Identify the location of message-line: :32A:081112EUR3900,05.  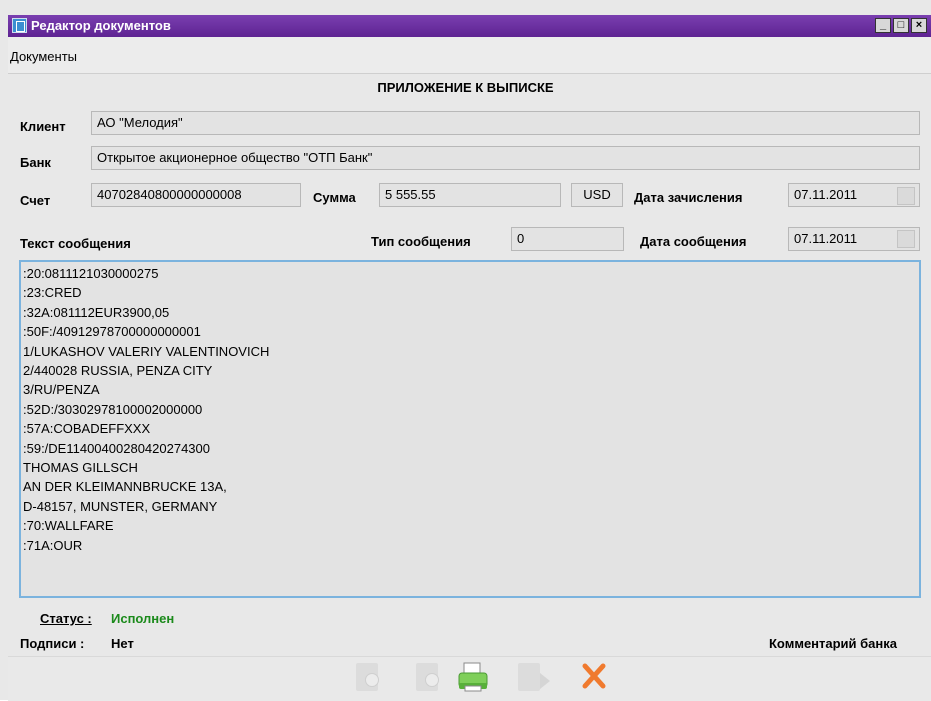
(96, 312).